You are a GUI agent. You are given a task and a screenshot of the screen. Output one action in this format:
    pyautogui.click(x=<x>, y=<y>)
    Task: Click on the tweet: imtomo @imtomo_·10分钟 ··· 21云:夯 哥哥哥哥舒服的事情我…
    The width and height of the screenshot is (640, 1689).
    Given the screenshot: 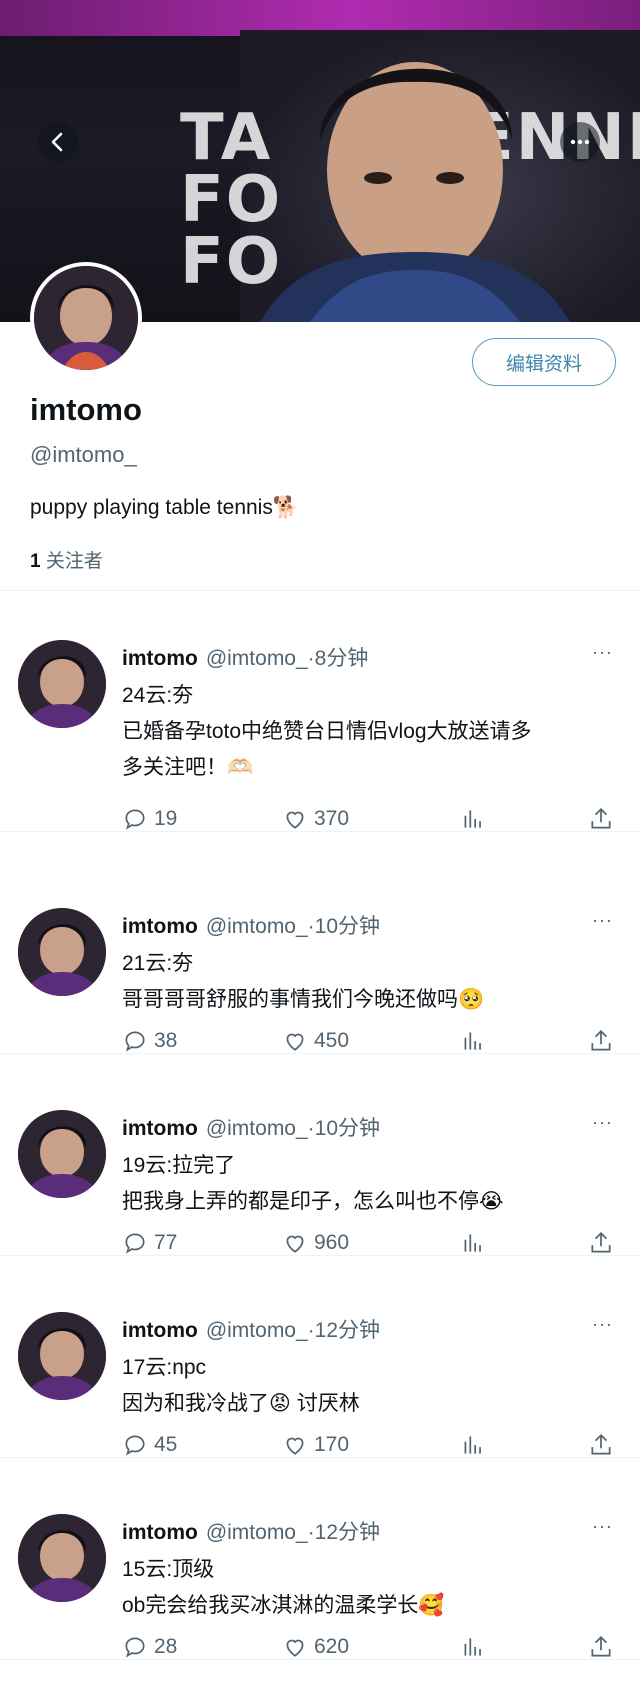 What is the action you would take?
    pyautogui.click(x=320, y=961)
    